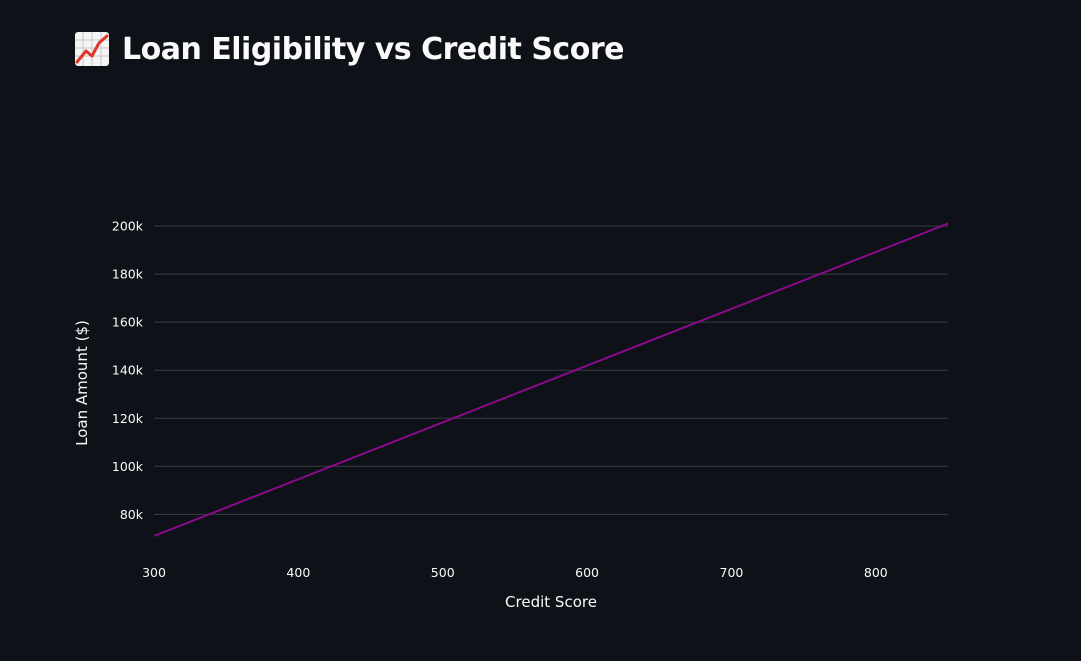 This screenshot has width=1081, height=661. What do you see at coordinates (128, 418) in the screenshot?
I see `y-tick-label: 120k` at bounding box center [128, 418].